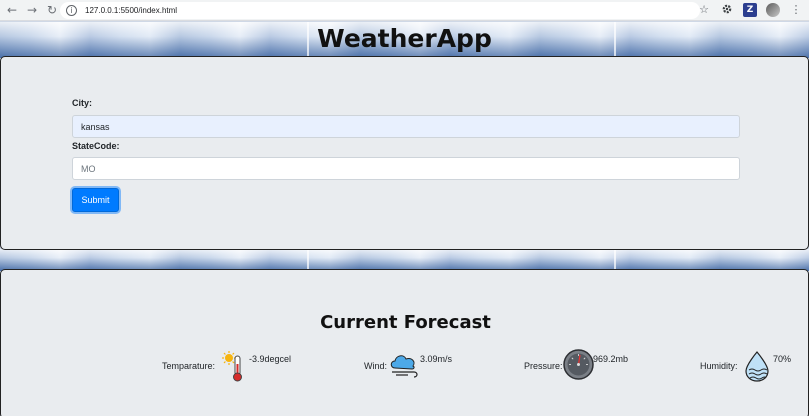 The height and width of the screenshot is (416, 809). What do you see at coordinates (32, 10) in the screenshot?
I see `forward-icon: →` at bounding box center [32, 10].